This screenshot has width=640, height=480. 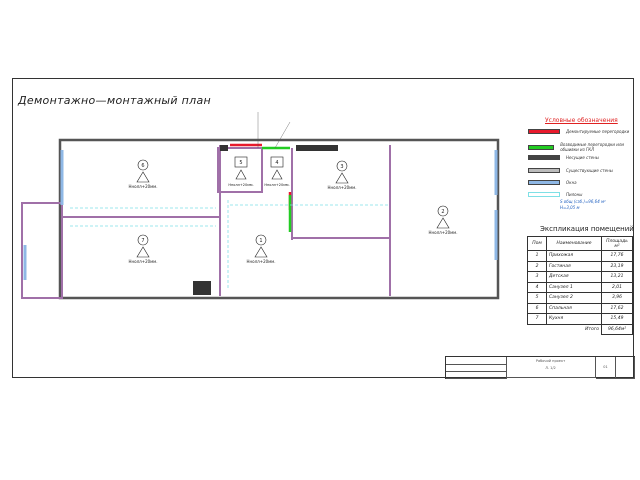 I want to click on table-row: 4 Санузел 1 2,01, so click(x=580, y=287).